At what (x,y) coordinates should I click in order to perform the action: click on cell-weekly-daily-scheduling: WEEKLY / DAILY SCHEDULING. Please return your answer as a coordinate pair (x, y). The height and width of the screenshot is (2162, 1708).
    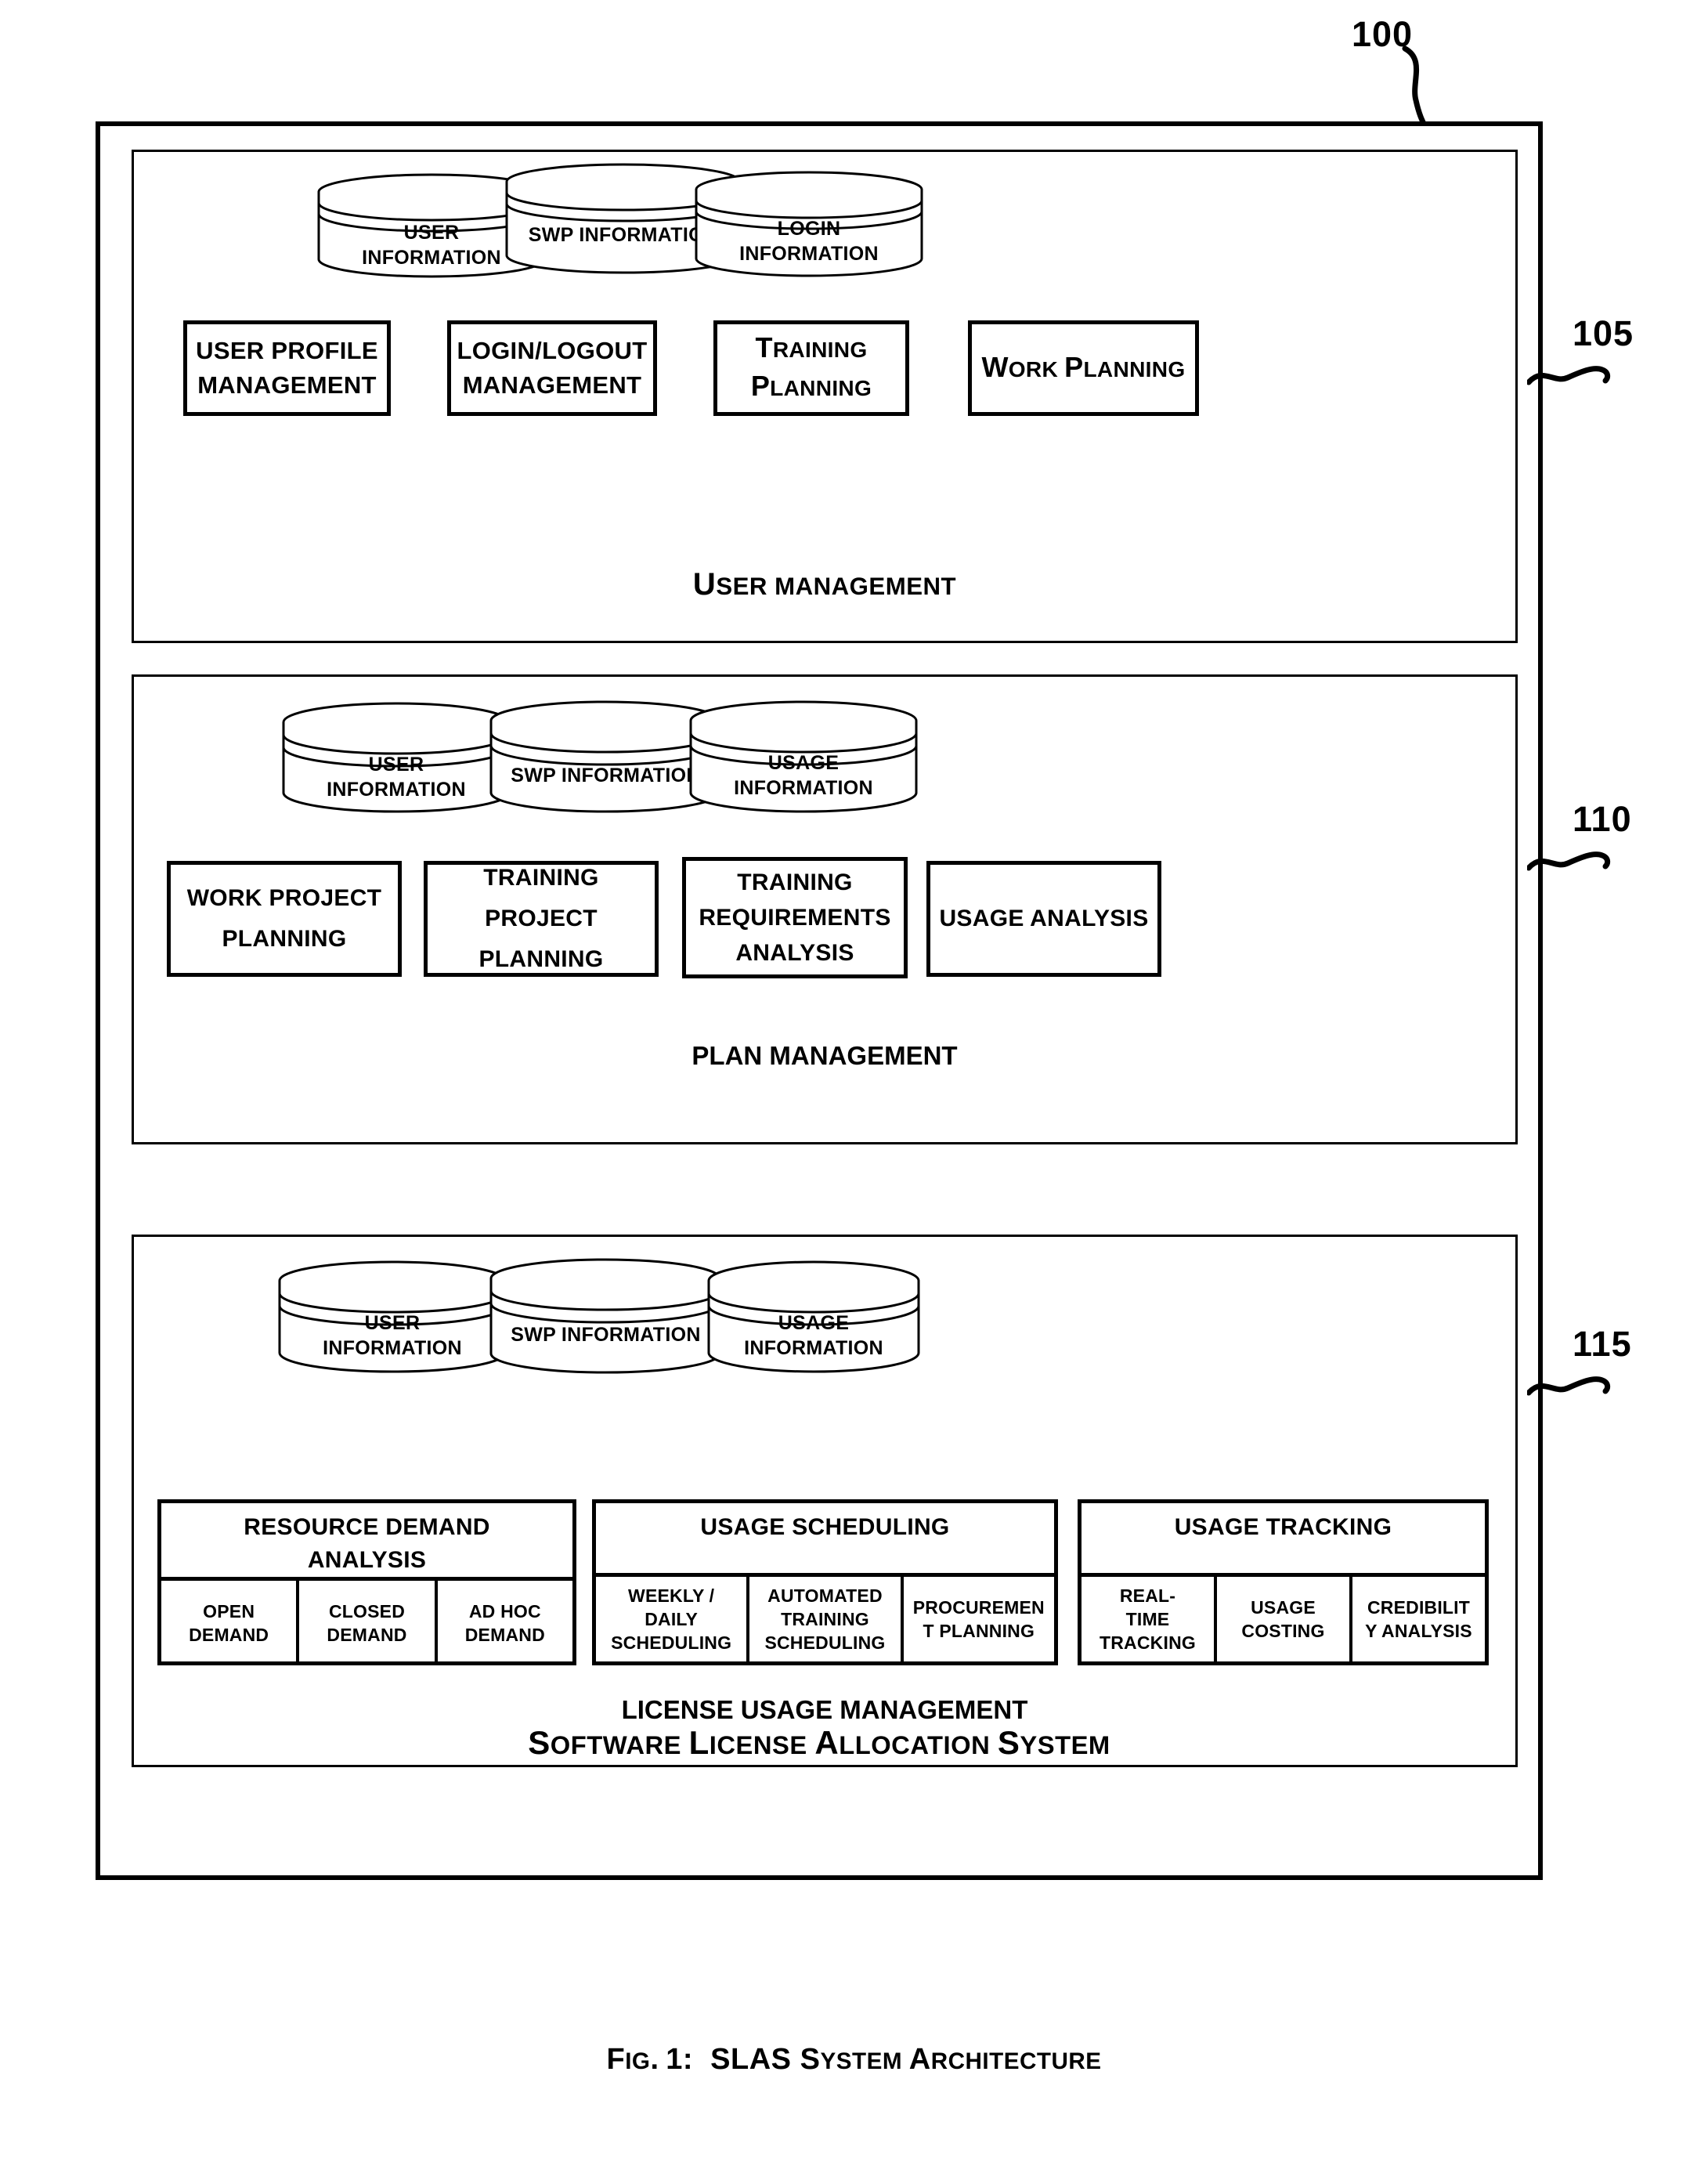
    Looking at the image, I should click on (671, 1619).